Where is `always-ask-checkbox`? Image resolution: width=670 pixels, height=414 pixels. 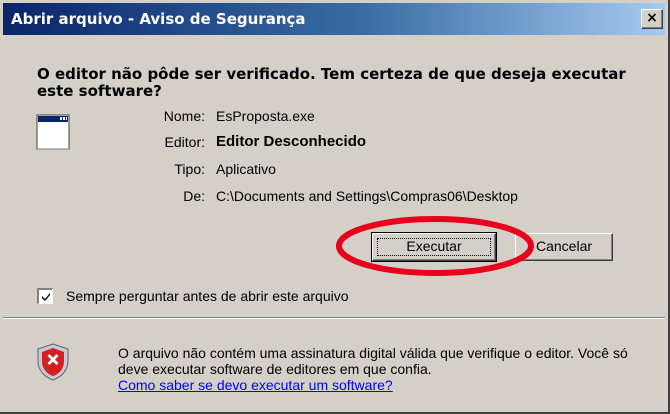 always-ask-checkbox is located at coordinates (45, 296).